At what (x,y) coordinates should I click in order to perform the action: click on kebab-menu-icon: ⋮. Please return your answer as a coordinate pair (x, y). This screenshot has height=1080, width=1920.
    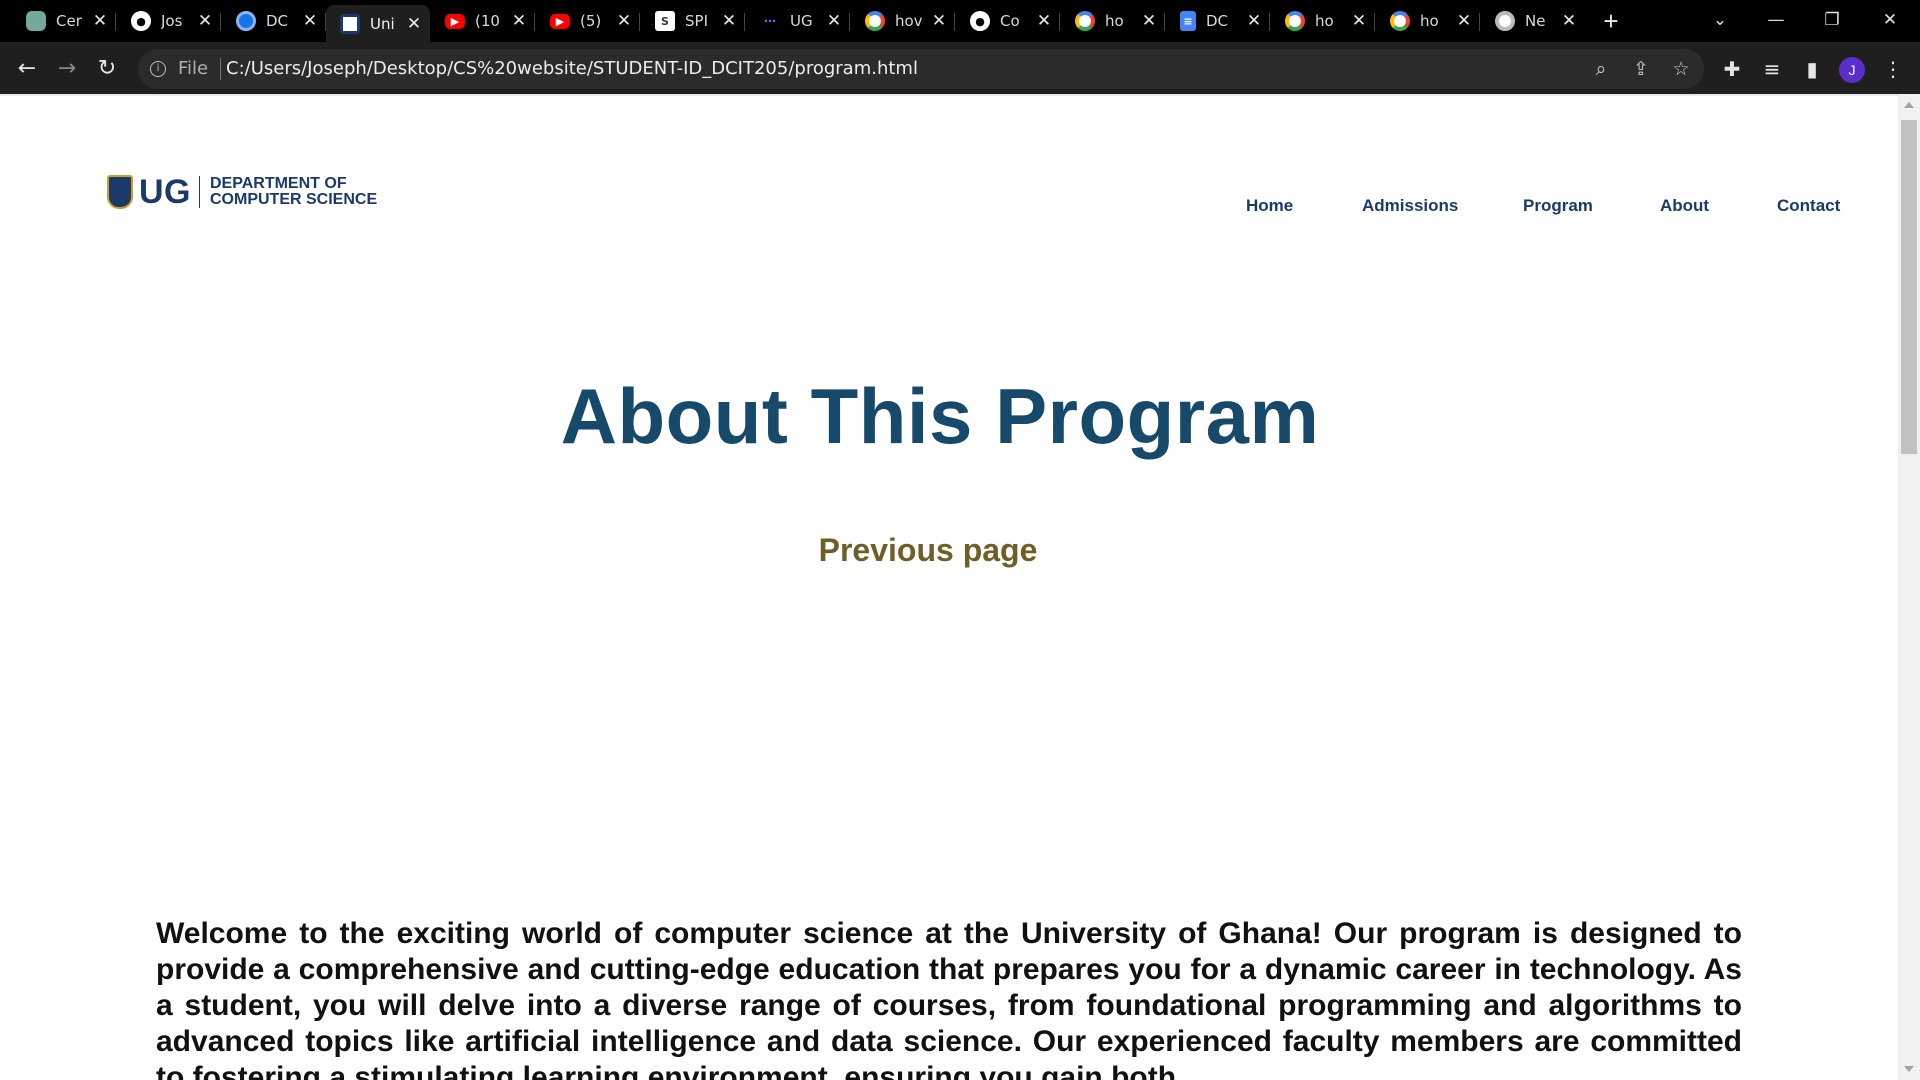
    Looking at the image, I should click on (1893, 69).